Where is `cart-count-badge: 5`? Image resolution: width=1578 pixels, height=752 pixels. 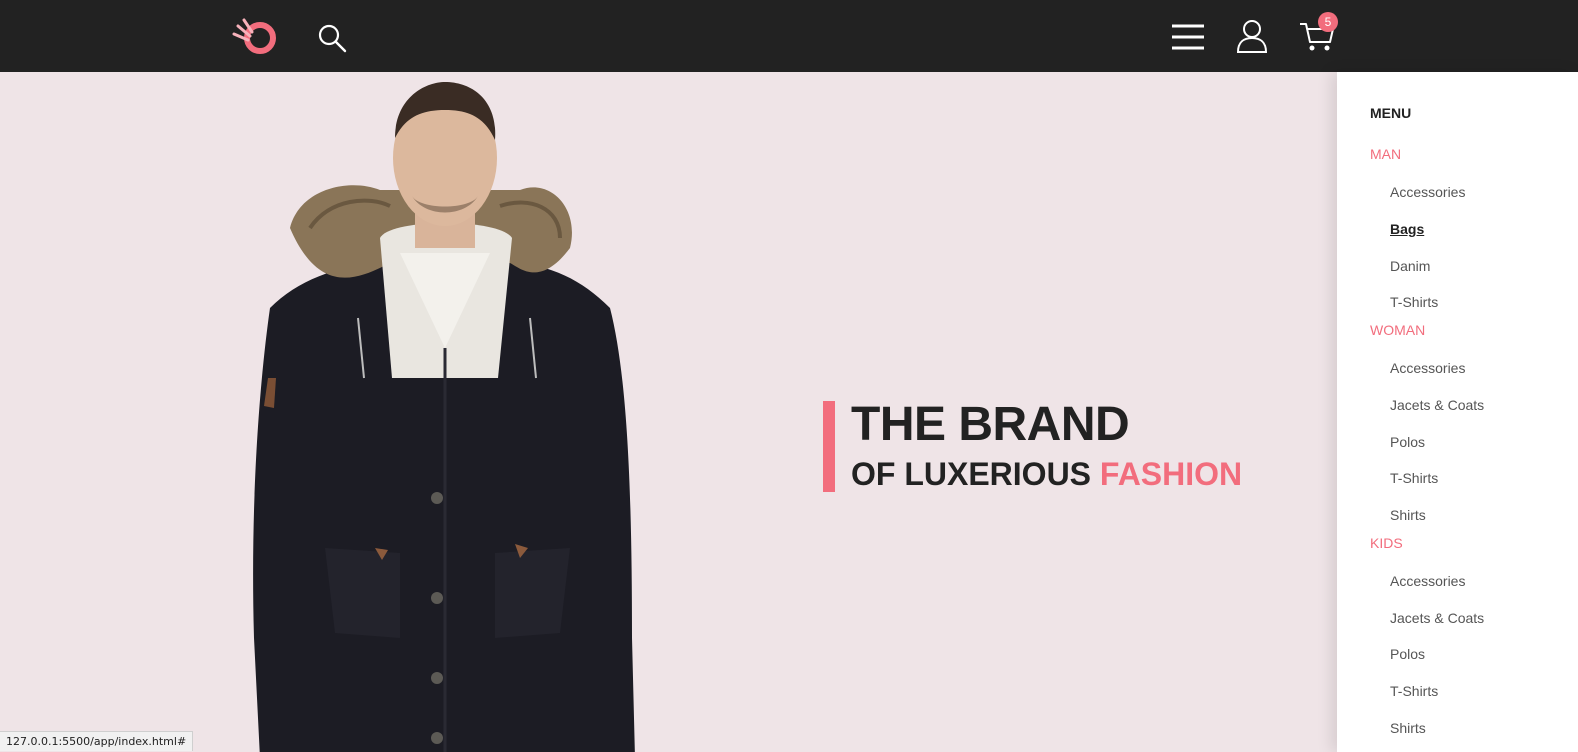 cart-count-badge: 5 is located at coordinates (1328, 22).